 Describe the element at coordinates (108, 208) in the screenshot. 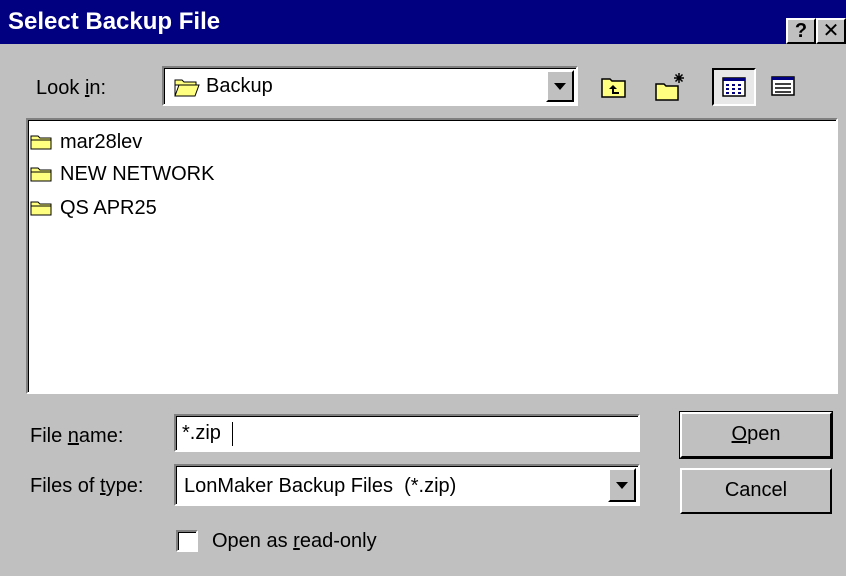

I see `list-item-label: QS APR25` at that location.